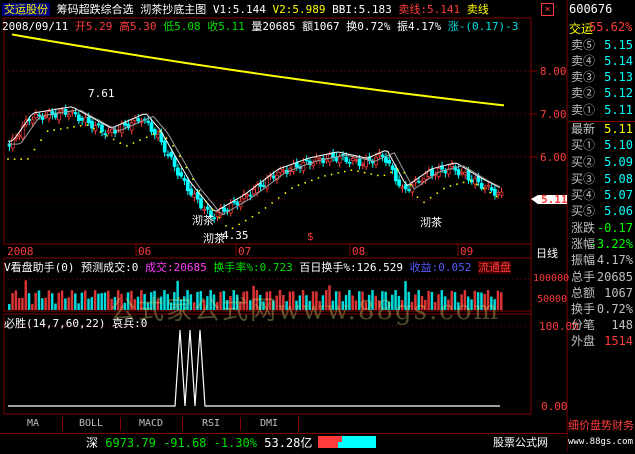 The image size is (635, 454). I want to click on quote-row: 换手 0.72%, so click(602, 309).